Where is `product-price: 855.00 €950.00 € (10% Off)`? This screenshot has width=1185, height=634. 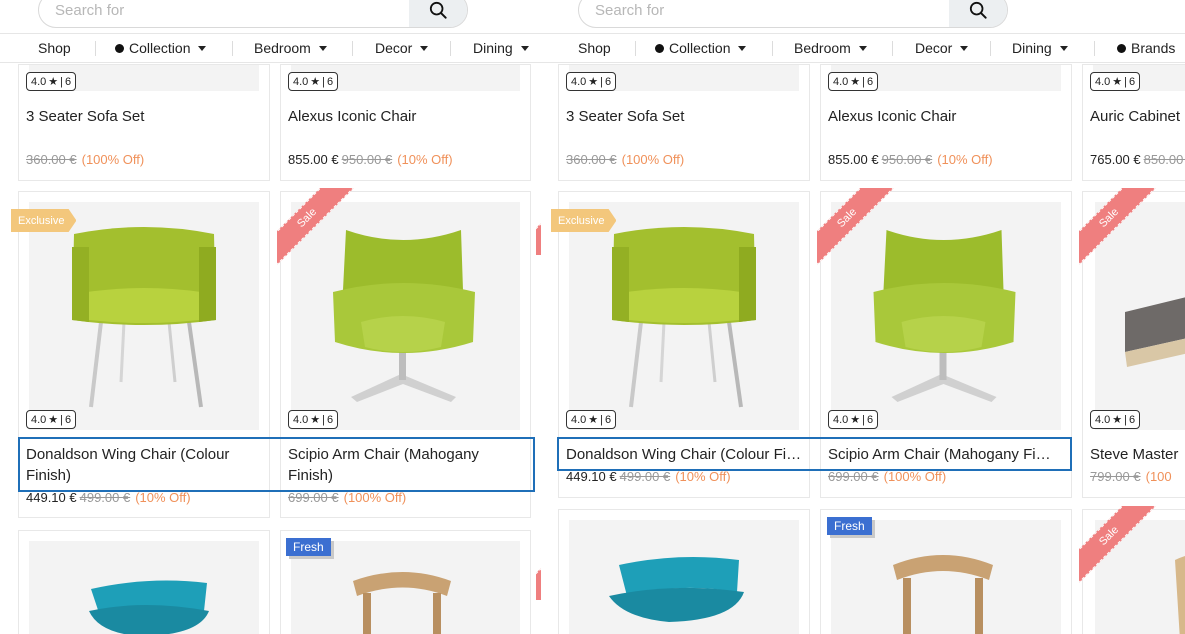 product-price: 855.00 €950.00 € (10% Off) is located at coordinates (910, 159).